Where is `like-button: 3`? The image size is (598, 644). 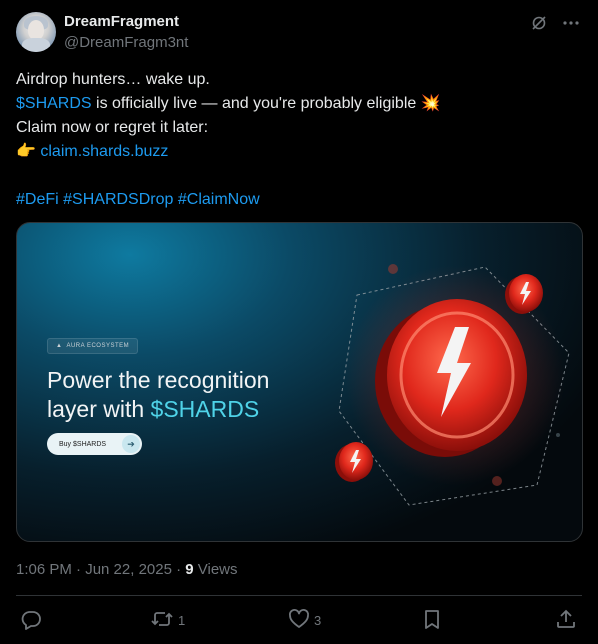 like-button: 3 is located at coordinates (304, 620).